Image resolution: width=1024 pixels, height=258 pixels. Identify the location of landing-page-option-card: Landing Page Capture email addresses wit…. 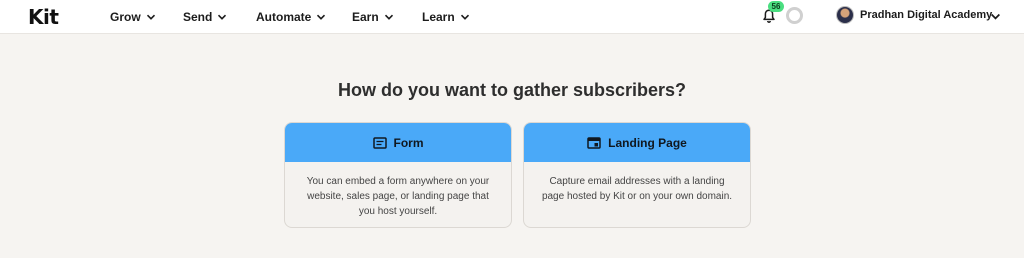
(637, 175).